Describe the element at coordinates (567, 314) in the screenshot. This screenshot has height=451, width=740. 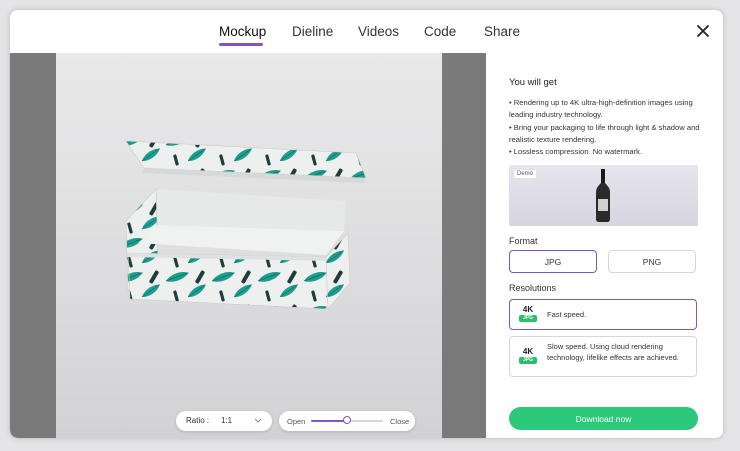
I see `resolution-description: Fast speed.` at that location.